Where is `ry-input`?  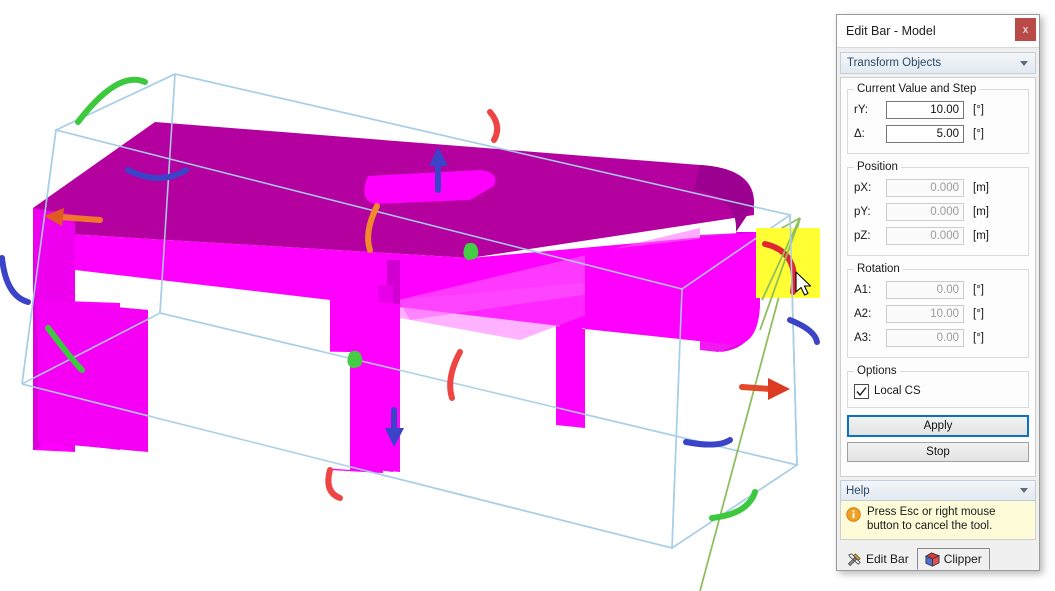 ry-input is located at coordinates (925, 110).